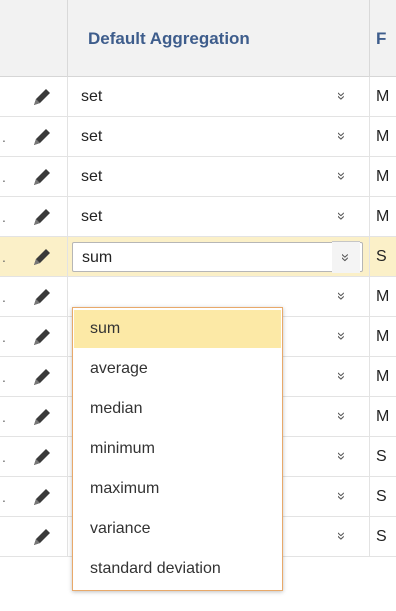 Image resolution: width=396 pixels, height=611 pixels. I want to click on table-row: set » M, so click(198, 97).